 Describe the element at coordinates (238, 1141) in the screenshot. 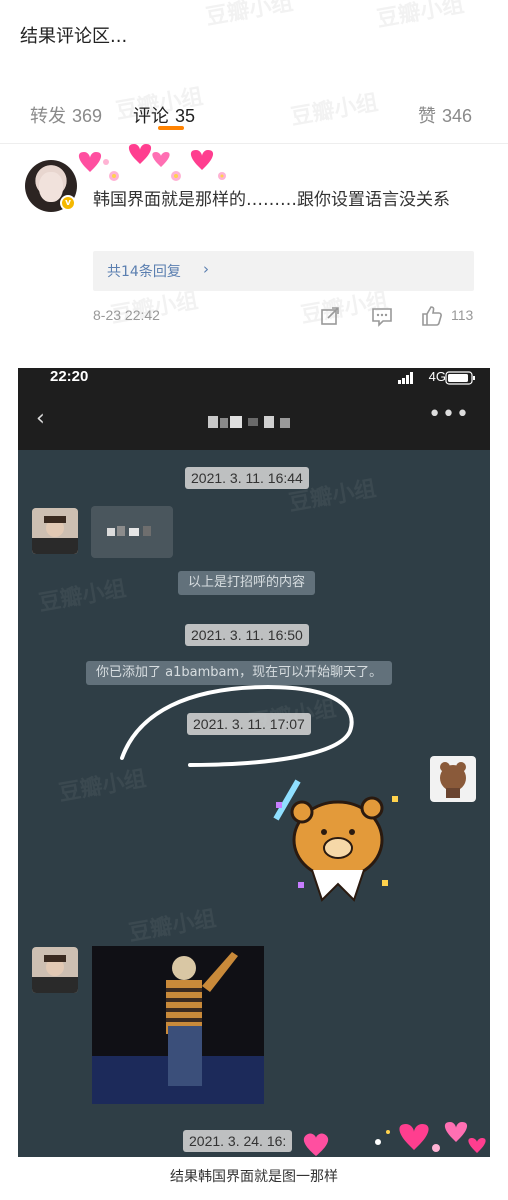

I see `chat-timestamp: 2021. 3. 24. 16:` at that location.